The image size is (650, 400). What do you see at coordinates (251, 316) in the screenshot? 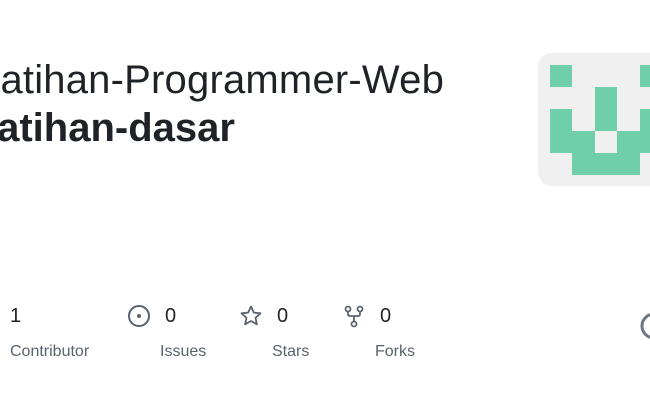
I see `star-icon` at bounding box center [251, 316].